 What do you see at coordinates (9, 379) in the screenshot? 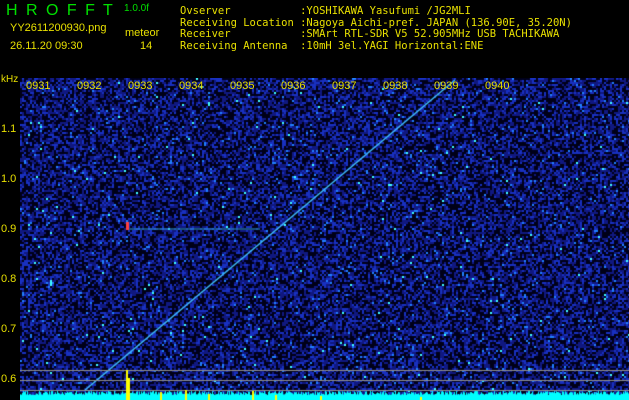
I see `freq-label: 0.6` at bounding box center [9, 379].